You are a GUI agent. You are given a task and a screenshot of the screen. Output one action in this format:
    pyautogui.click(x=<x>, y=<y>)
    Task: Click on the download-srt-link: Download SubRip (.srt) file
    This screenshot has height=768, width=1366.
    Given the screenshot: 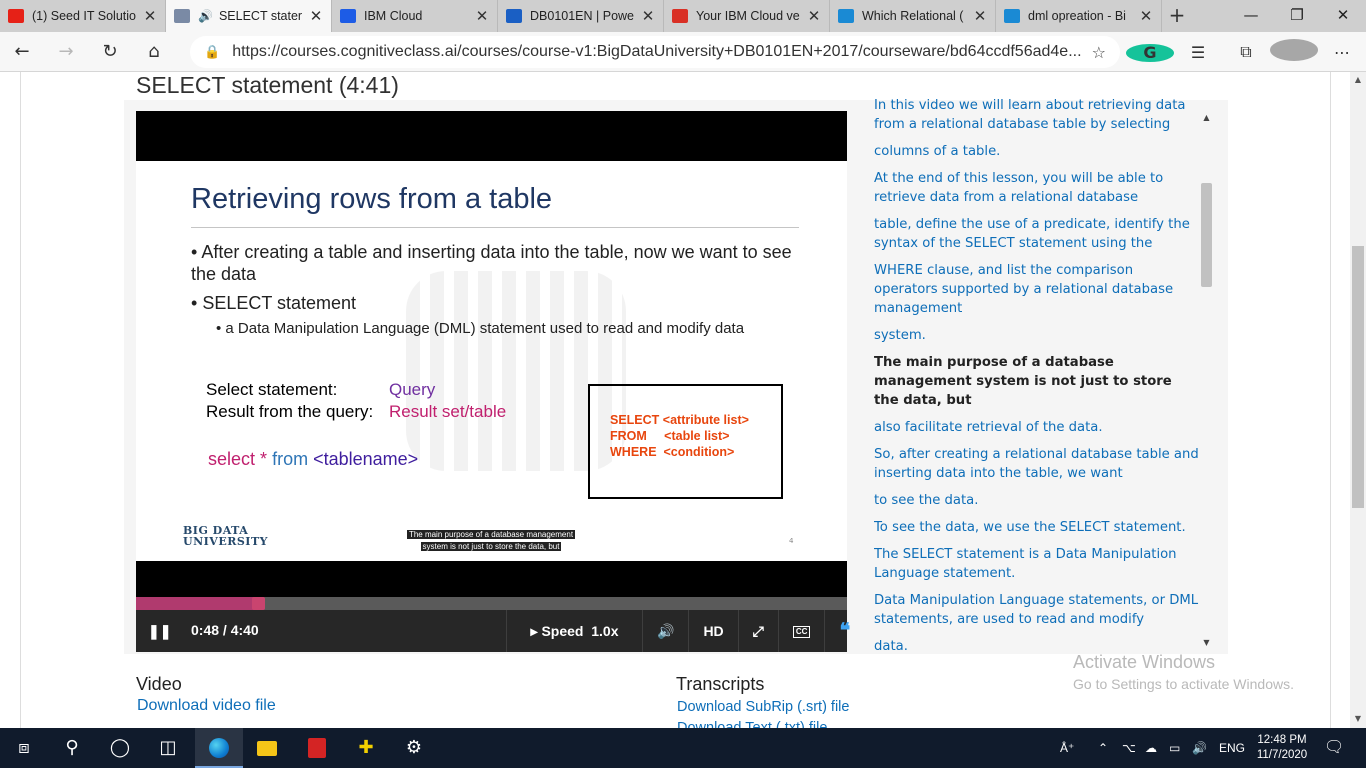 What is the action you would take?
    pyautogui.click(x=763, y=707)
    